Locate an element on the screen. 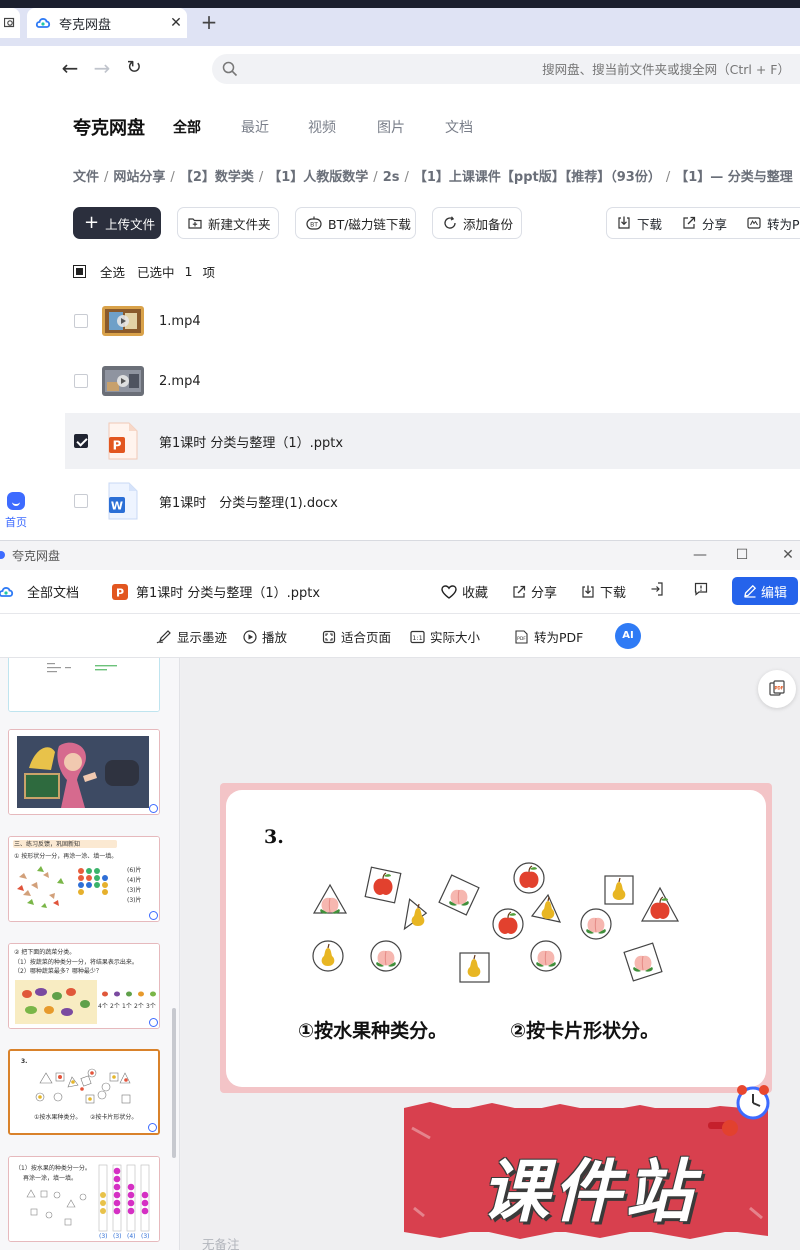  favorite-button: 收藏 is located at coordinates (464, 591).